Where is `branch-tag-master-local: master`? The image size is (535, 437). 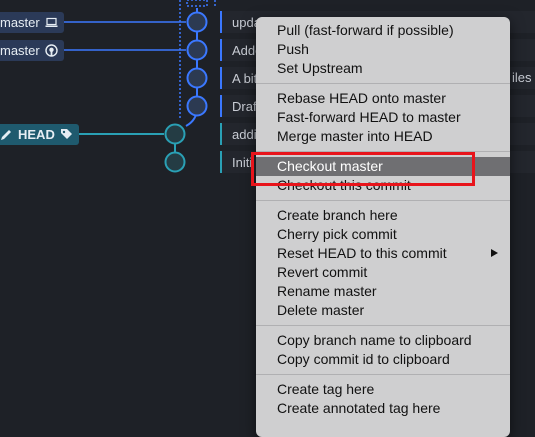 branch-tag-master-local: master is located at coordinates (32, 22).